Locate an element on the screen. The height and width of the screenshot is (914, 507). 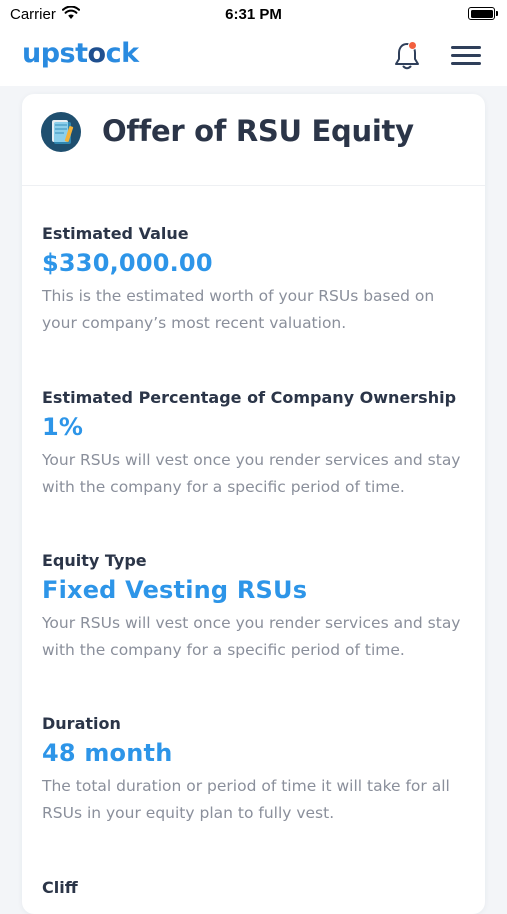
battery-icon is located at coordinates (483, 13).